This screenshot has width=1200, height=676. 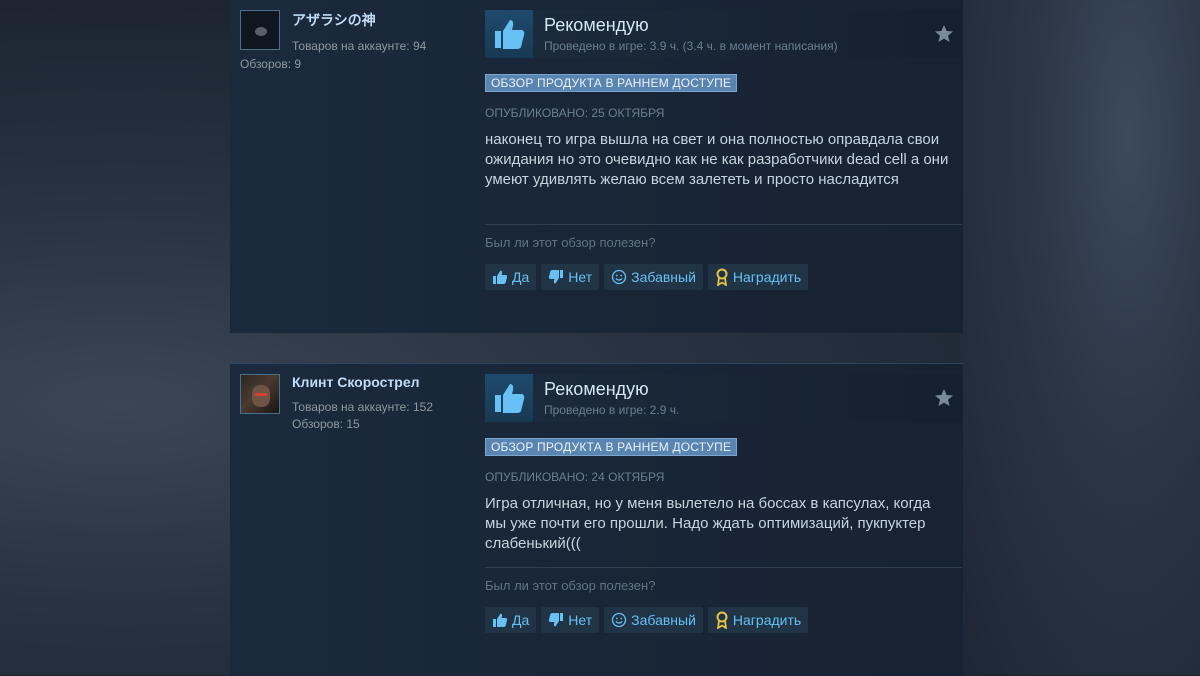 I want to click on products-owned: Товаров на аккаунте: 94, so click(x=359, y=46).